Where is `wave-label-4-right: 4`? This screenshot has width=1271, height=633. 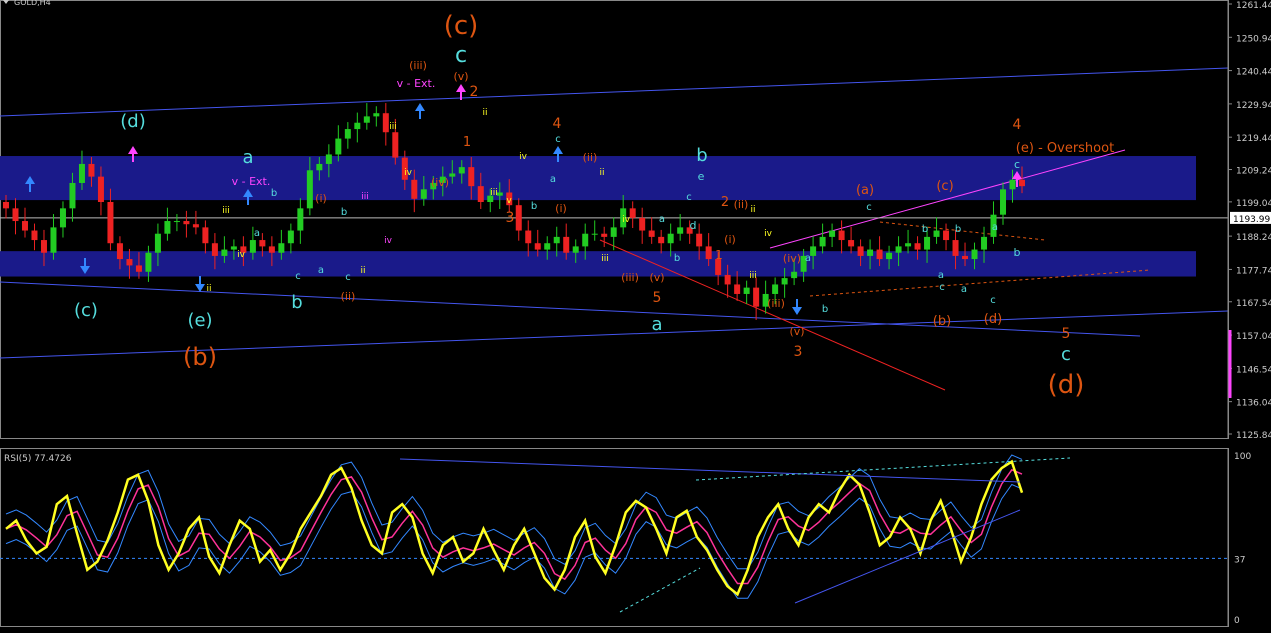 wave-label-4-right: 4 is located at coordinates (1017, 125).